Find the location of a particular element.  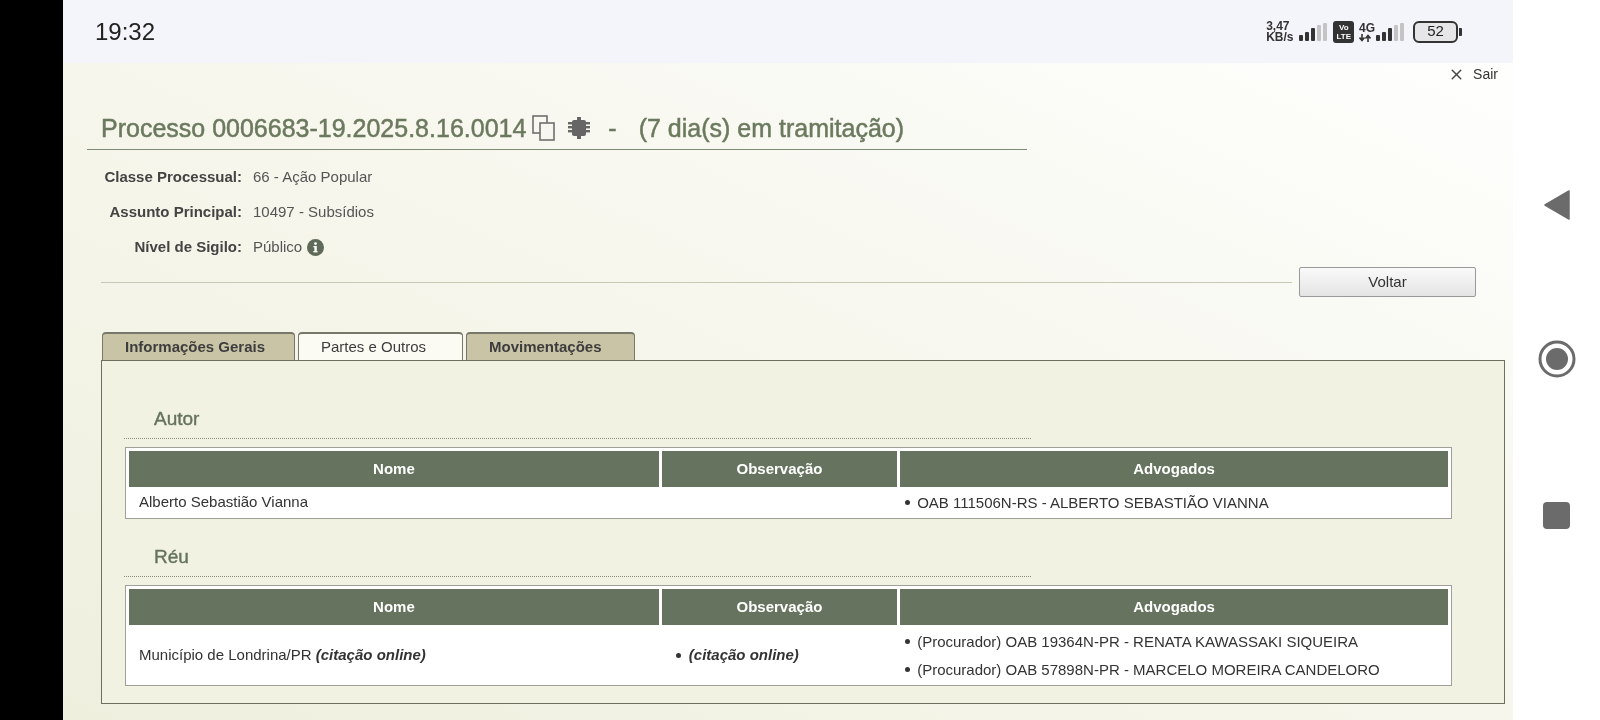

clock: 19:32 is located at coordinates (125, 31).